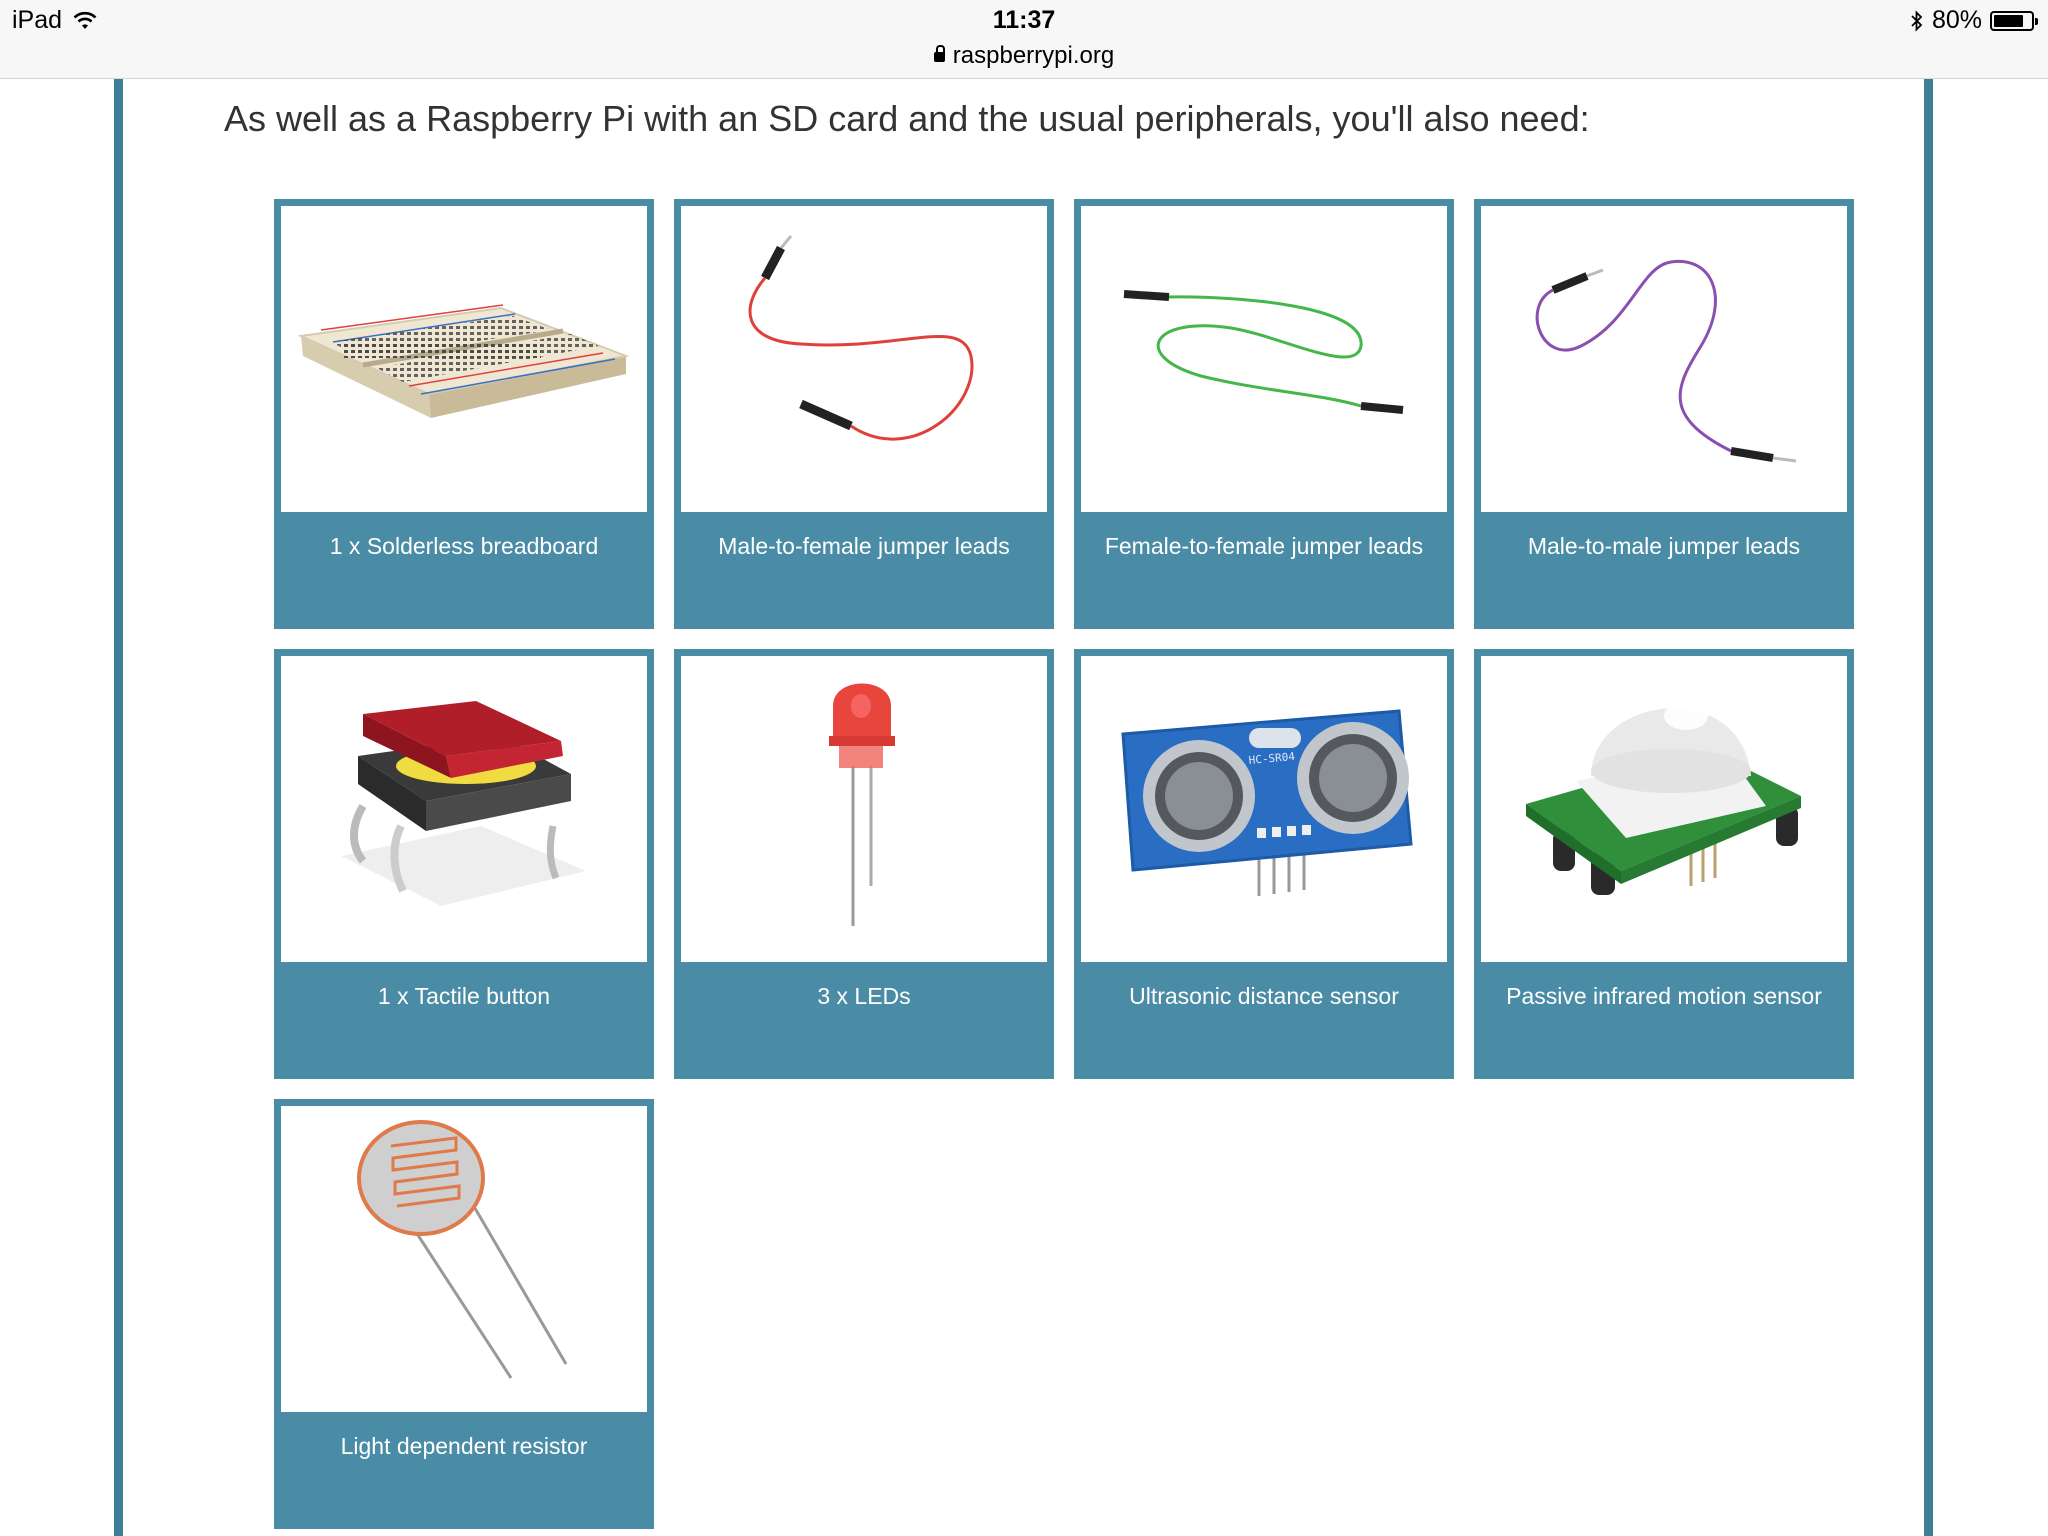 The image size is (2048, 1536). I want to click on part-label: Male-to-female jumper leads, so click(864, 546).